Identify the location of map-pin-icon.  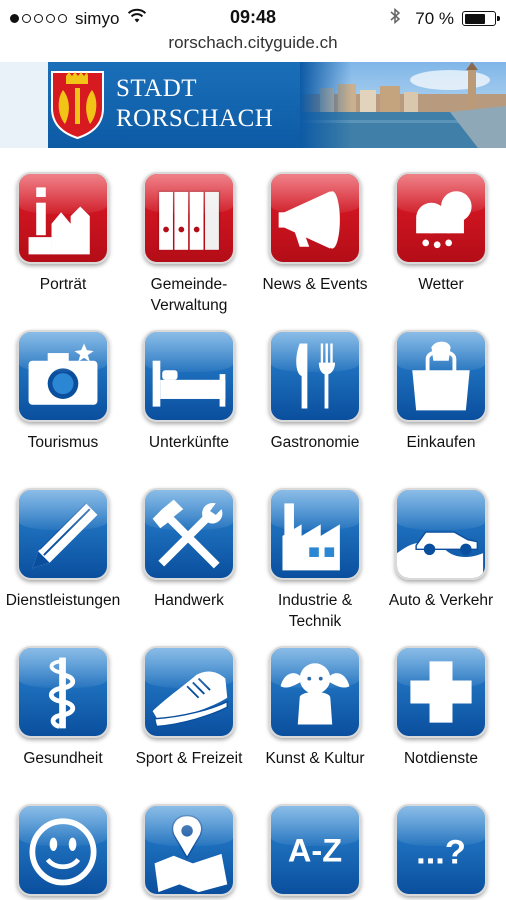
(189, 850).